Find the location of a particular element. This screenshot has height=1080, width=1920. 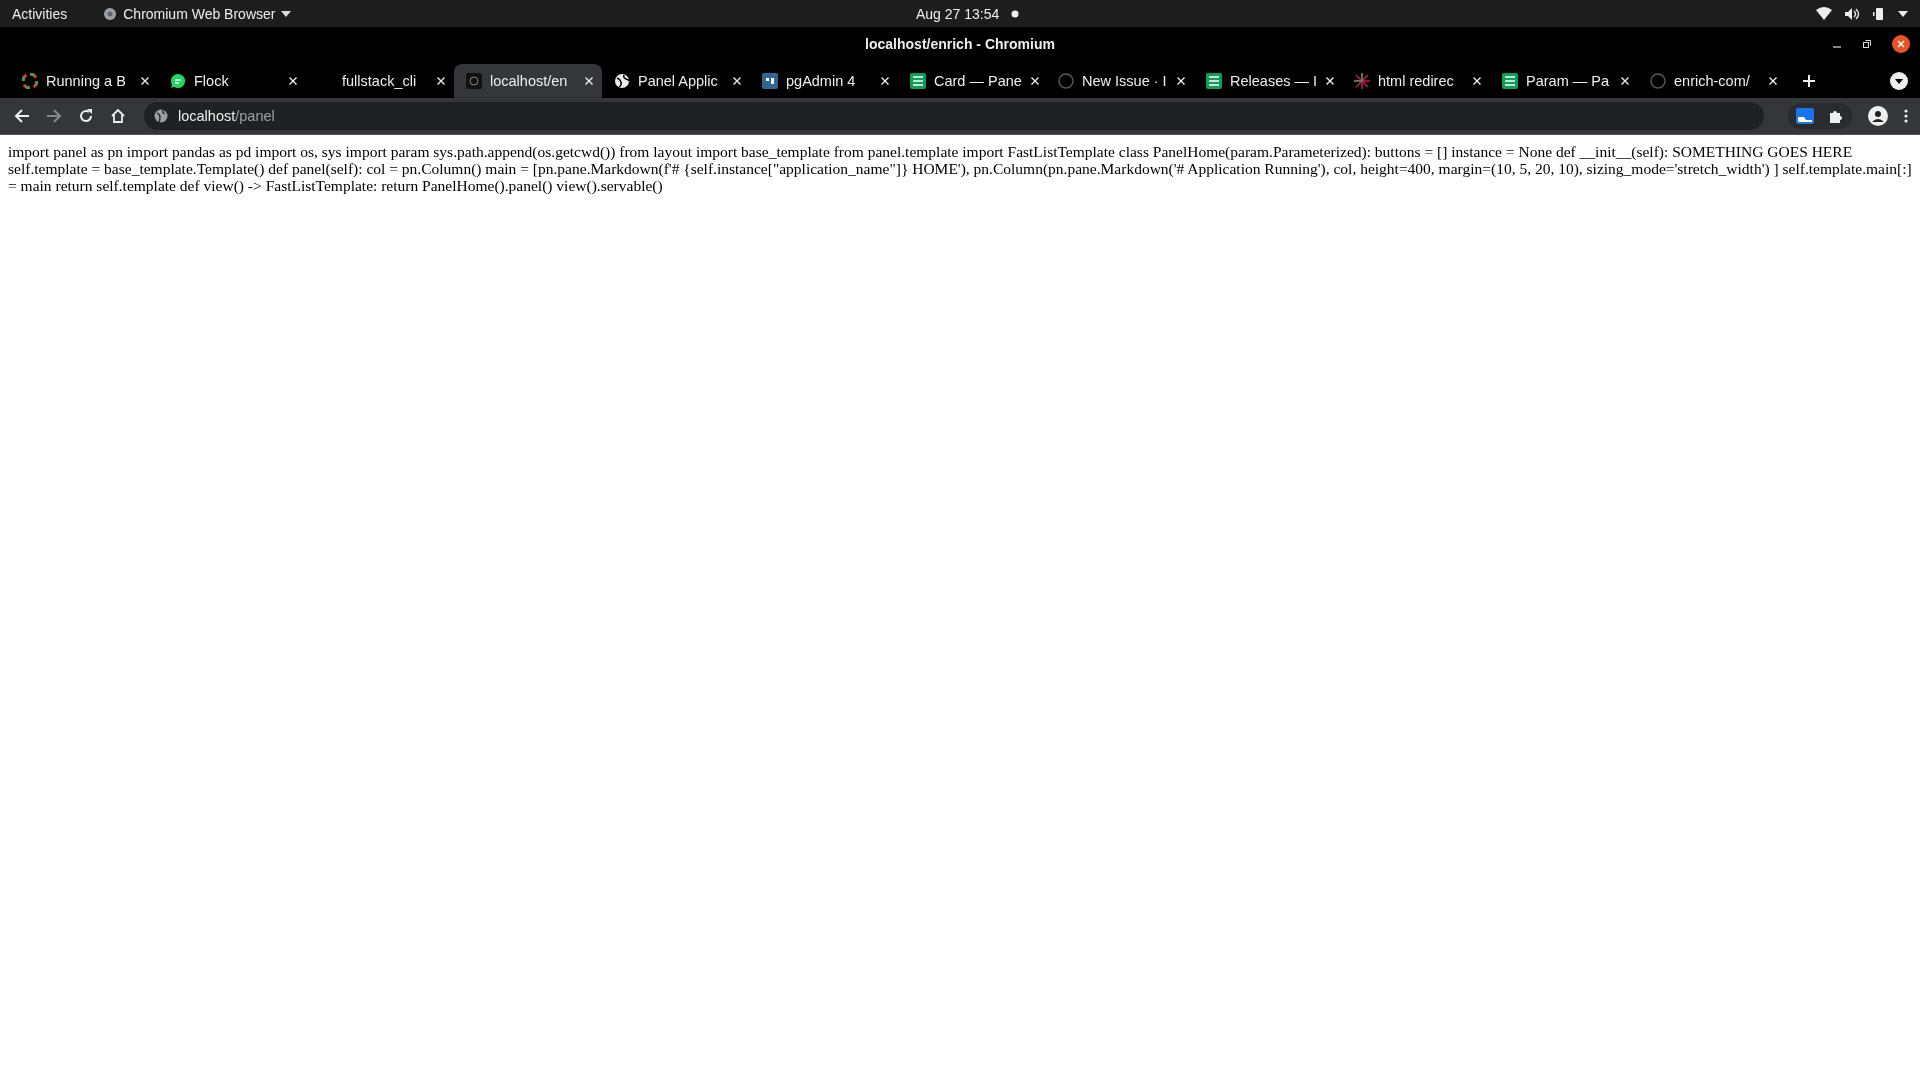

browser-tab: pgAdmin 4 is located at coordinates (824, 81).